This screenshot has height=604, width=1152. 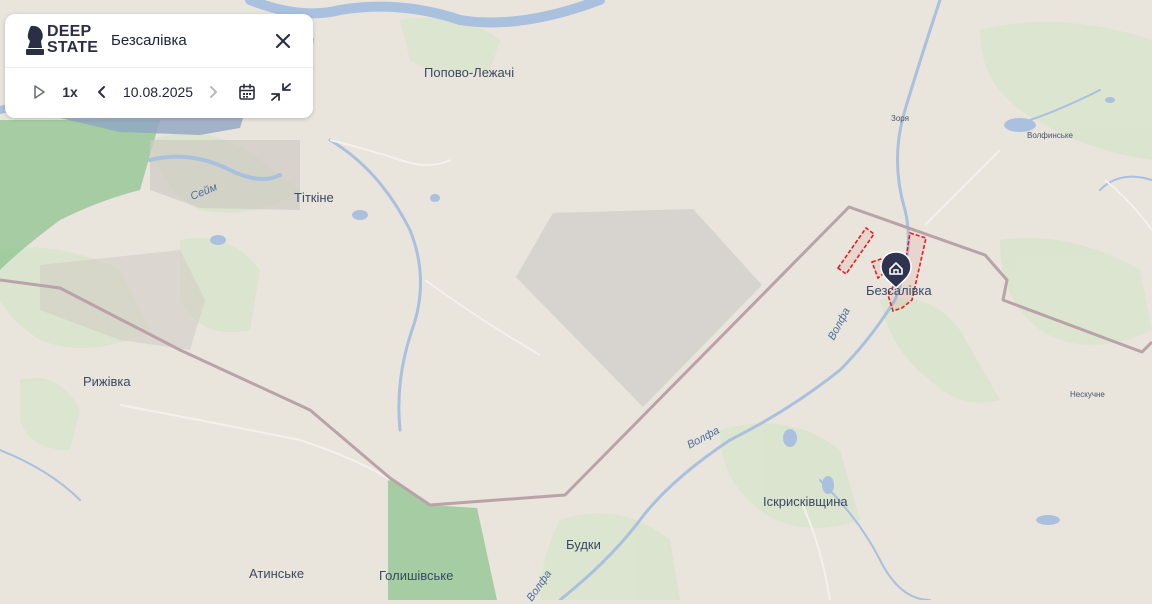 I want to click on place-label: Атинське, so click(x=277, y=573).